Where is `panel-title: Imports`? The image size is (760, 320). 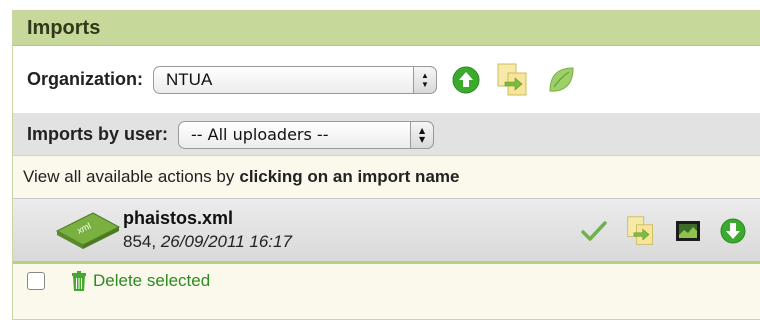 panel-title: Imports is located at coordinates (386, 28).